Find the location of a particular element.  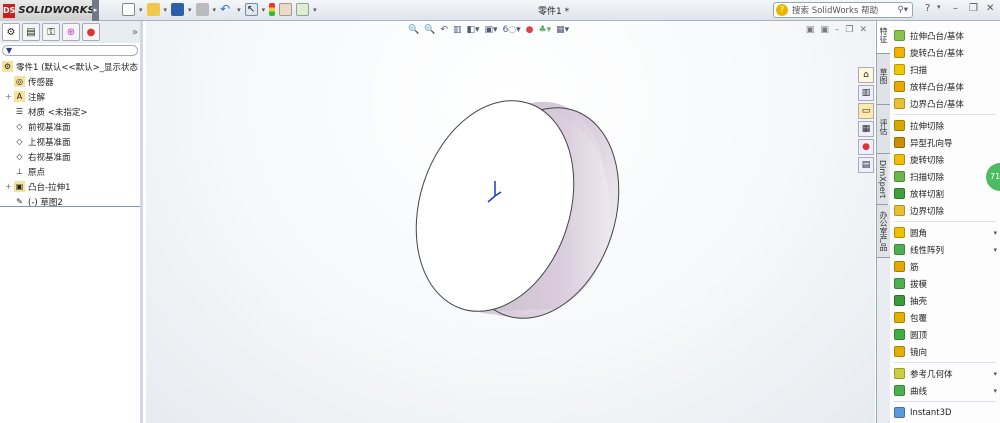

custom-properties-icon: ▤ is located at coordinates (866, 165).